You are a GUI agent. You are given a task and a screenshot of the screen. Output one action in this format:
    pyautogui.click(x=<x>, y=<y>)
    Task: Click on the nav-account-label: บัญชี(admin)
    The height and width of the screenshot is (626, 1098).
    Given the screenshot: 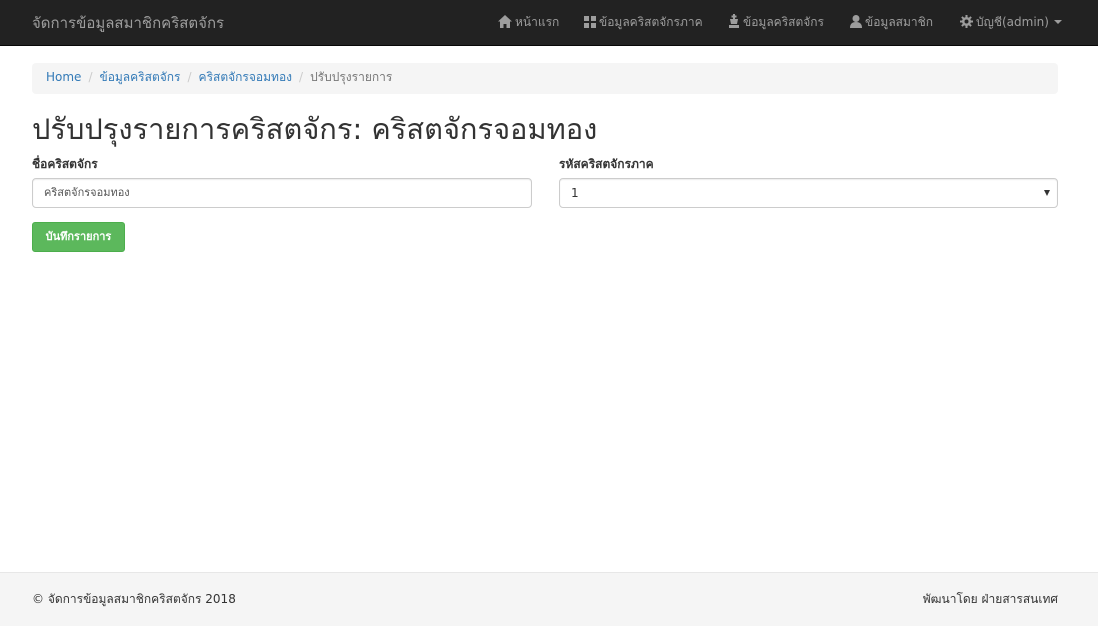 What is the action you would take?
    pyautogui.click(x=1012, y=22)
    